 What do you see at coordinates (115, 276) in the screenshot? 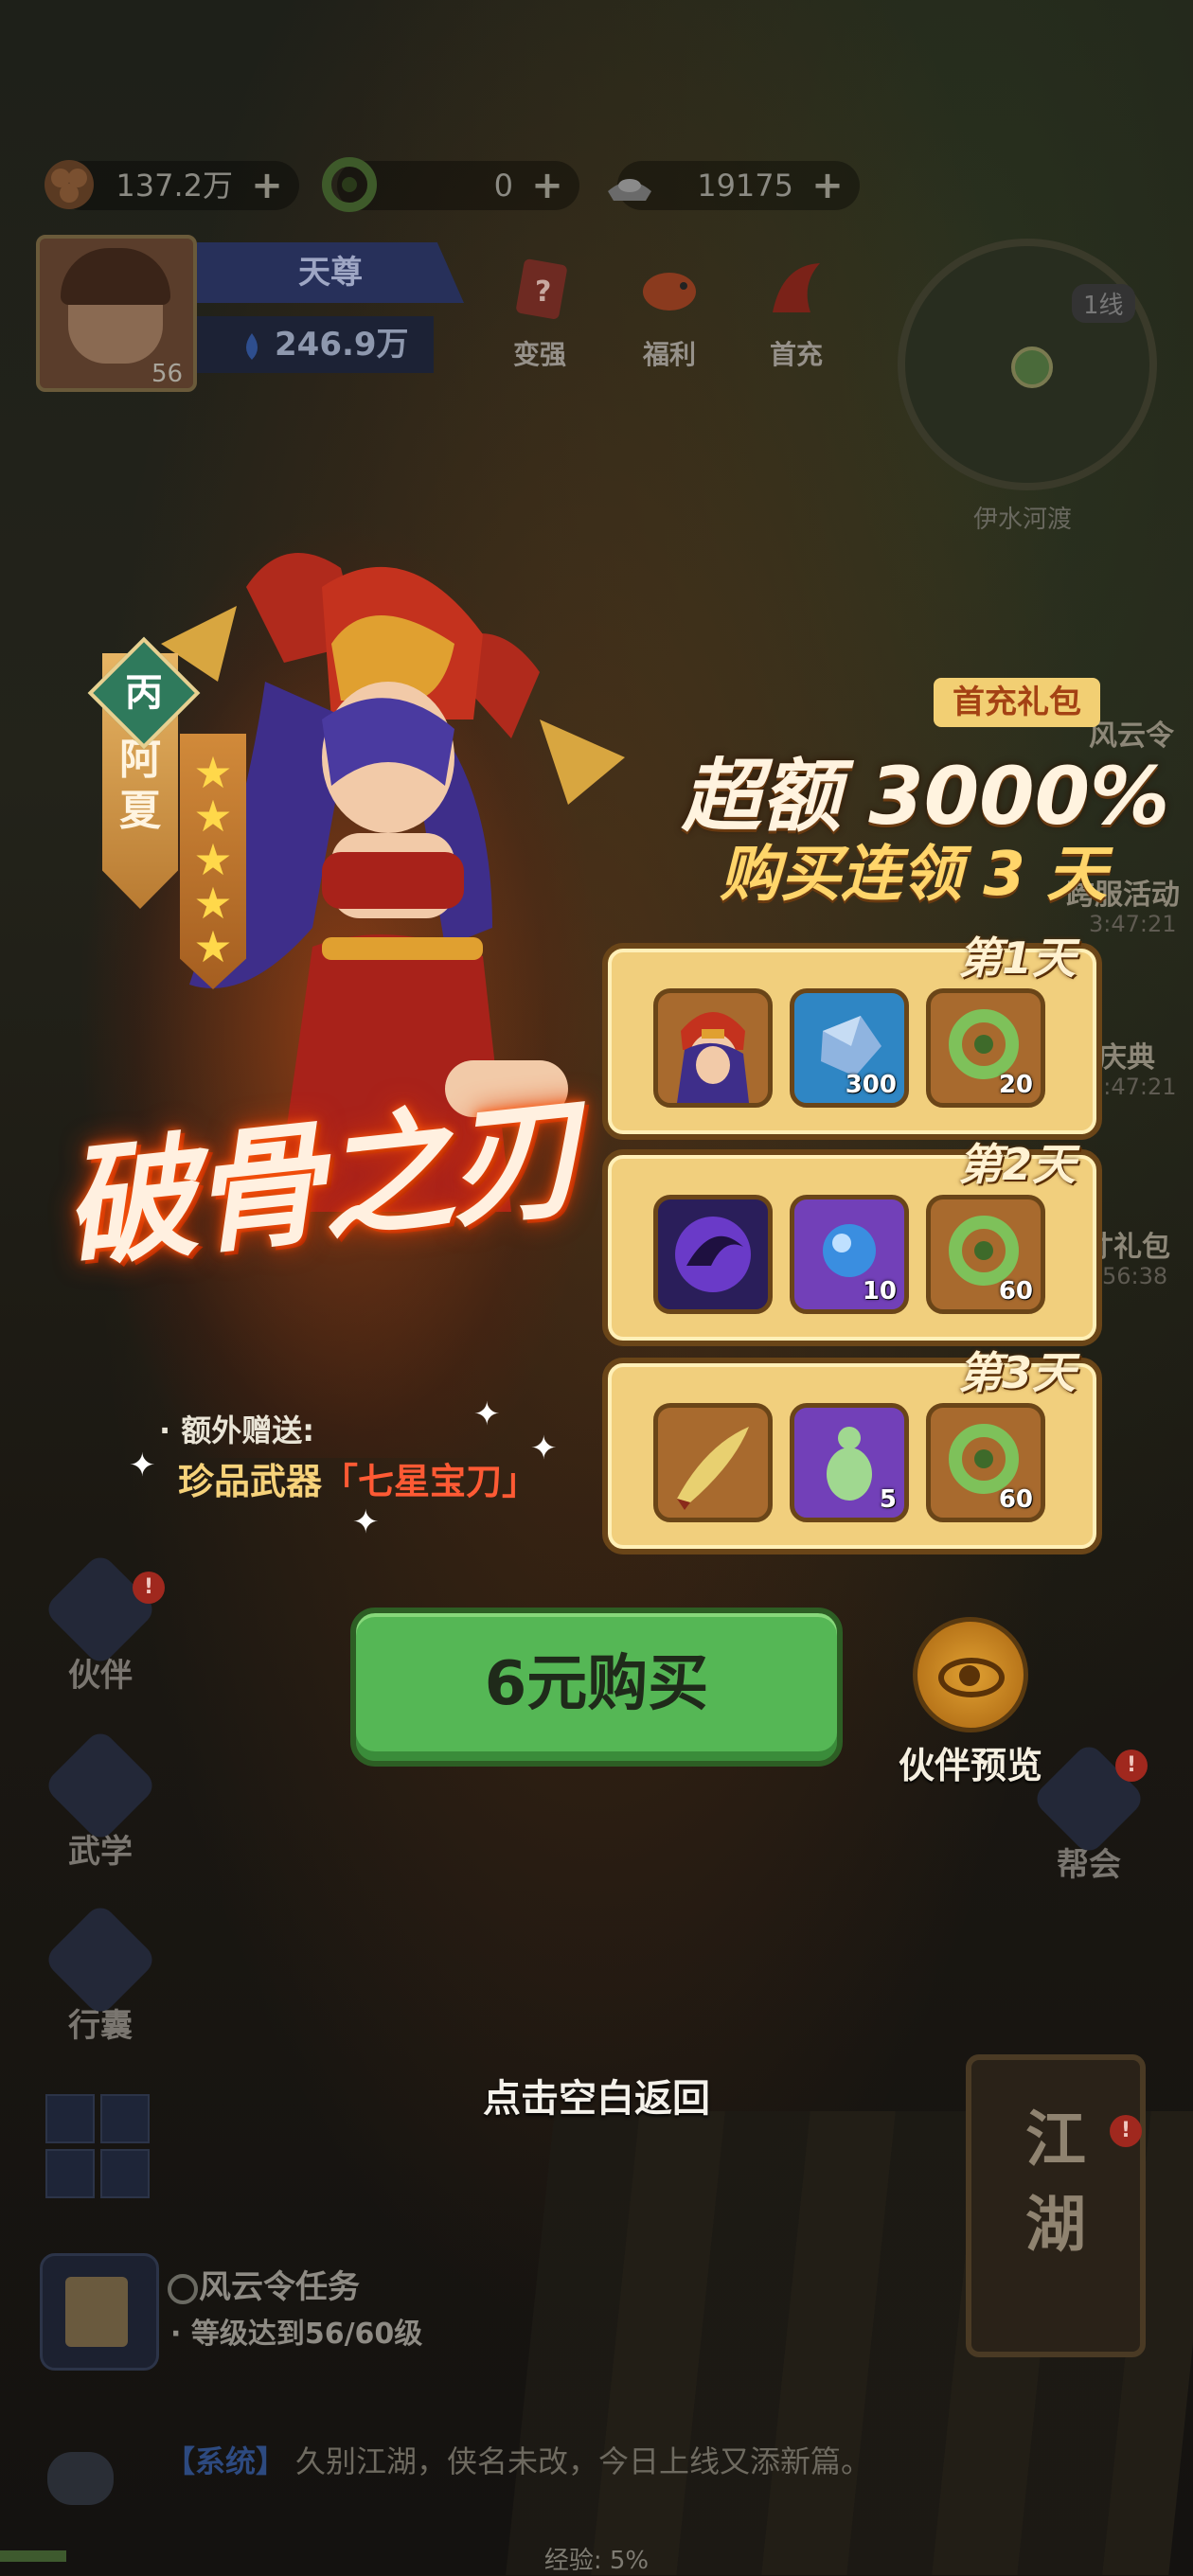
I see `avatar-hair` at bounding box center [115, 276].